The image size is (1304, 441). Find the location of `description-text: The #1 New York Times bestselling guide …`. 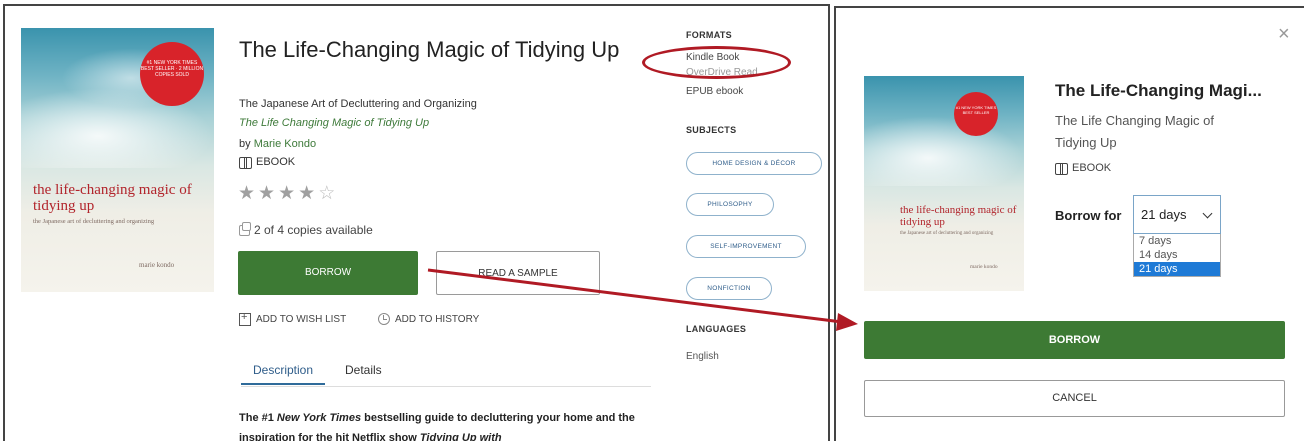

description-text: The #1 New York Times bestselling guide … is located at coordinates (454, 424).